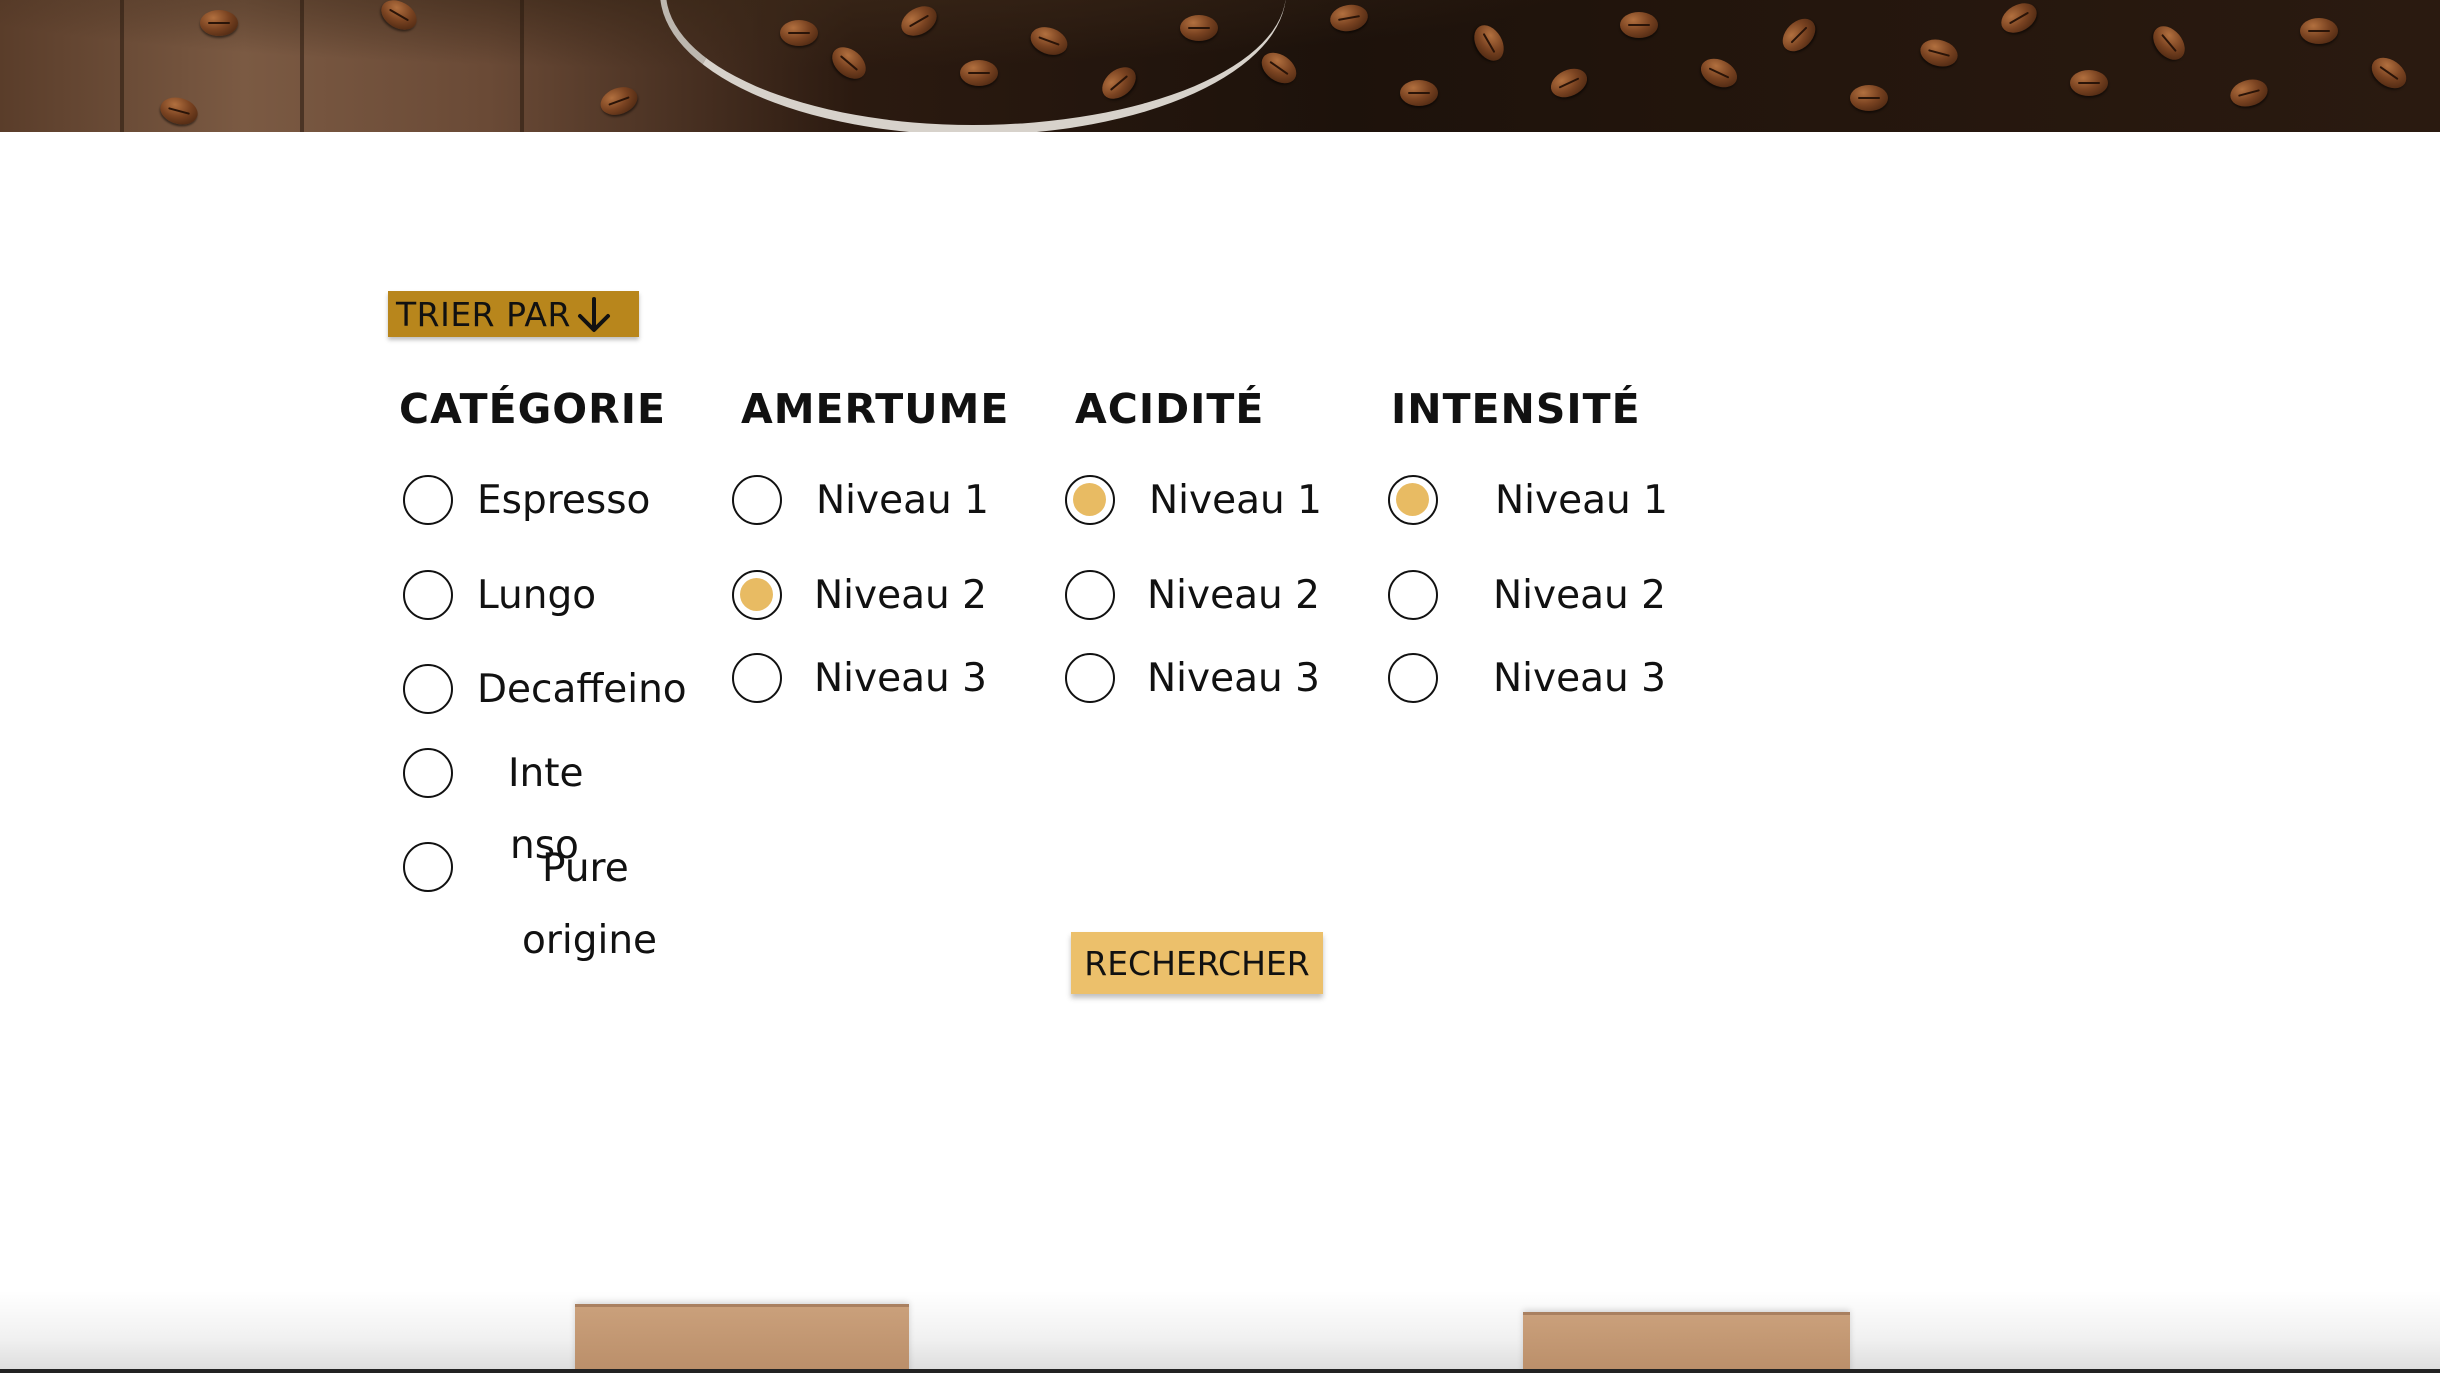 The image size is (2440, 1373). What do you see at coordinates (902, 500) in the screenshot?
I see `bitterness-option-label: Niveau 1` at bounding box center [902, 500].